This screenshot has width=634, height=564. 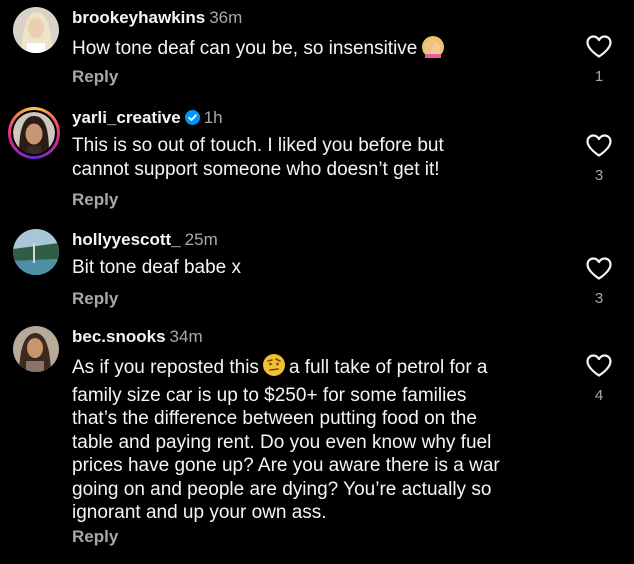 I want to click on comment-text: How tone deaf can you be, so insensitive, so click(x=245, y=48).